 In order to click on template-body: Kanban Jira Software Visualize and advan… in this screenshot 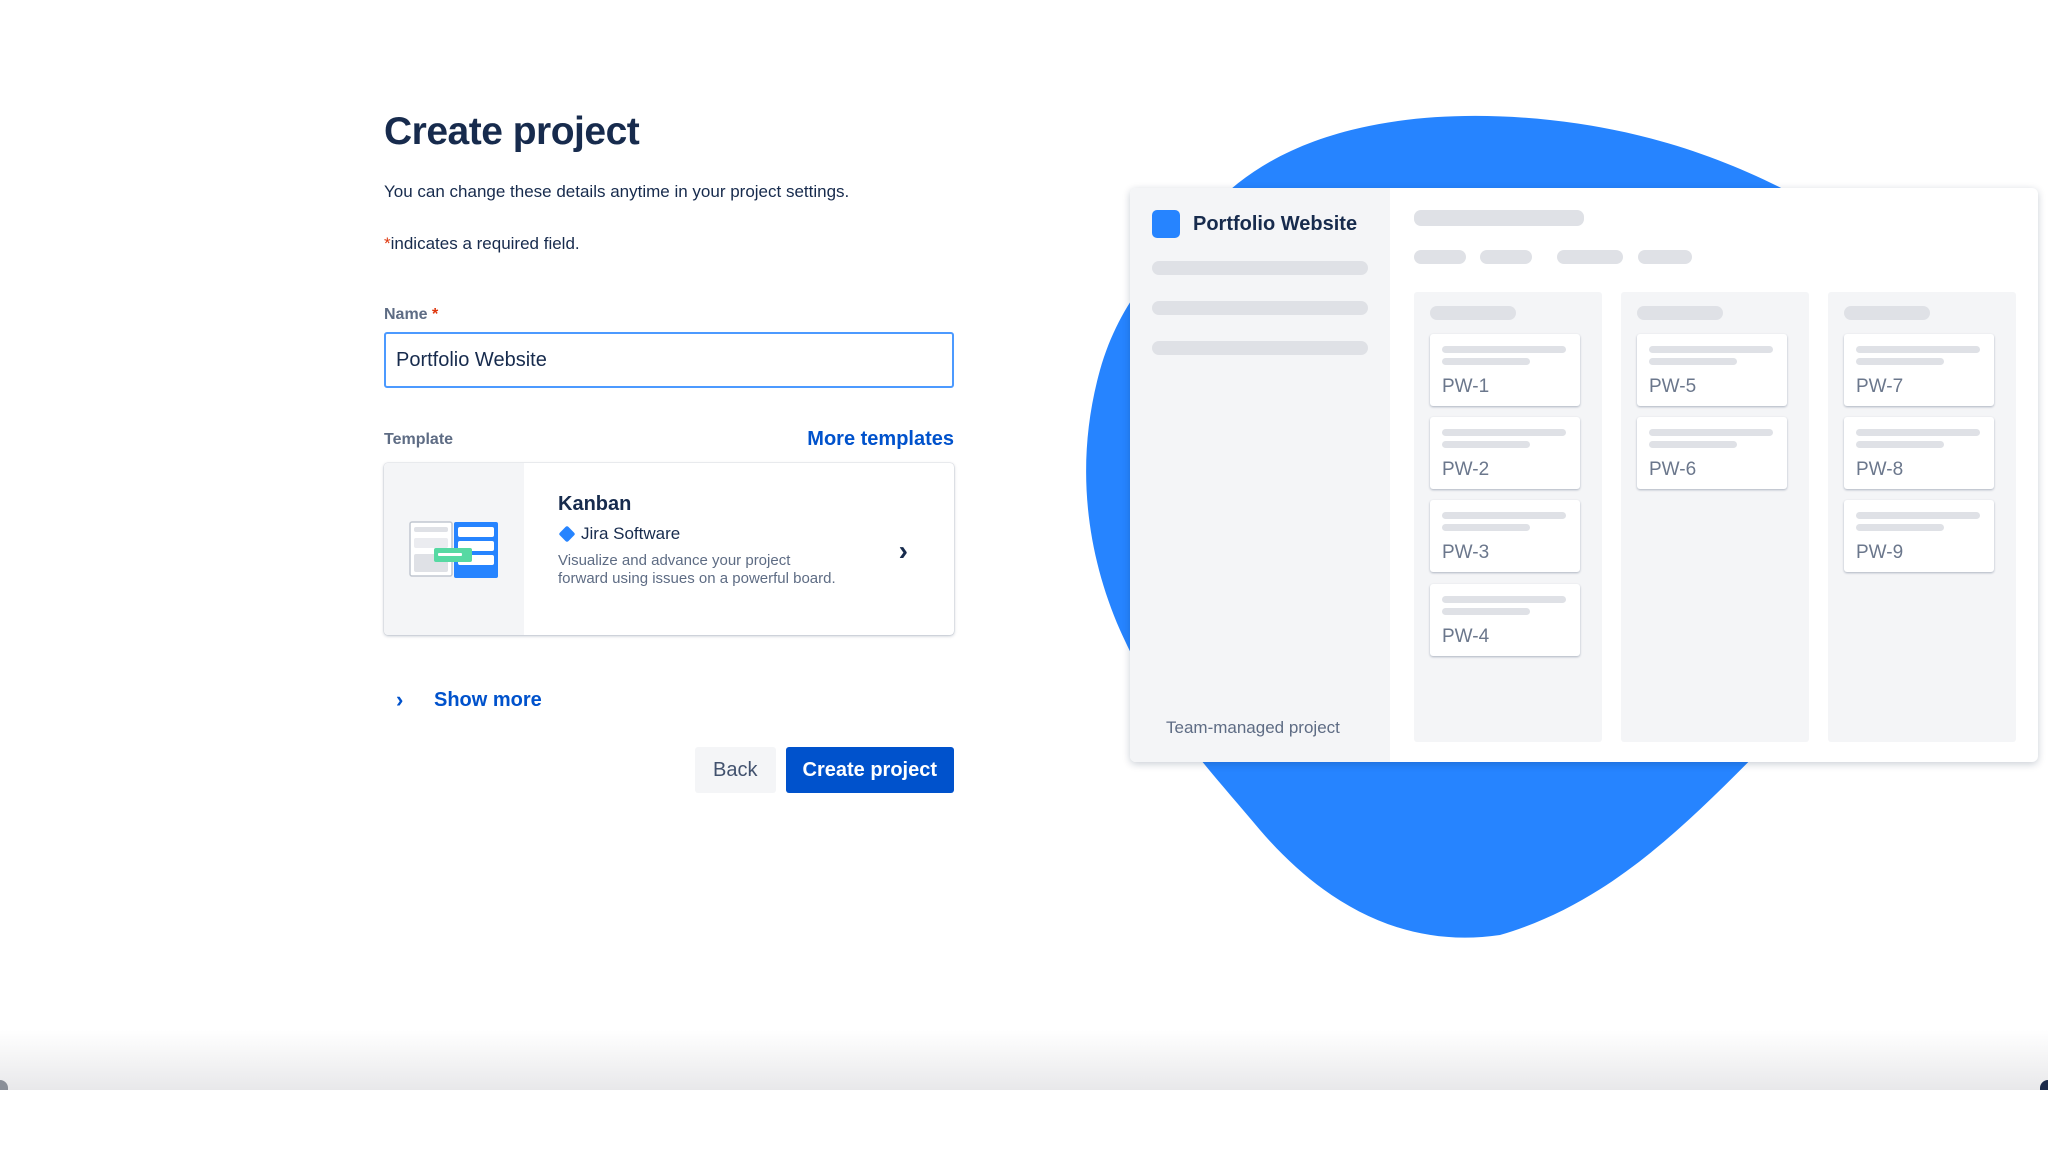, I will do `click(684, 549)`.